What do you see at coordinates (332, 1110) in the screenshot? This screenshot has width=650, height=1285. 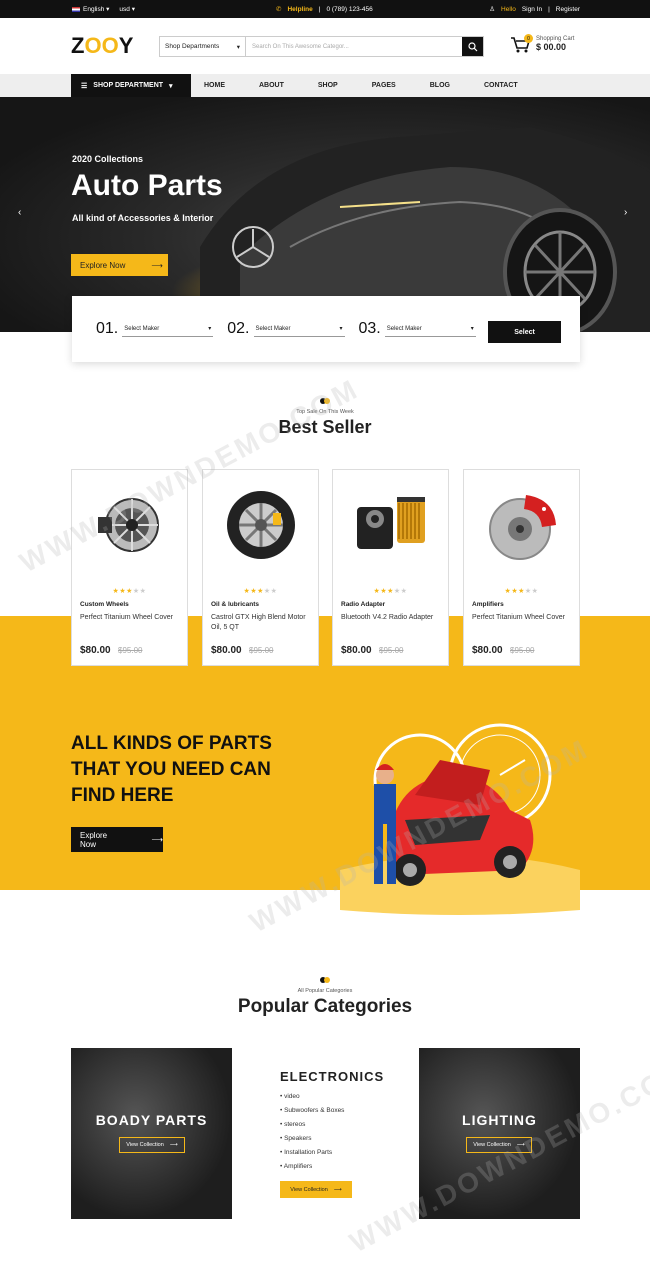 I see `list-item: • Subwoofers & Boxes` at bounding box center [332, 1110].